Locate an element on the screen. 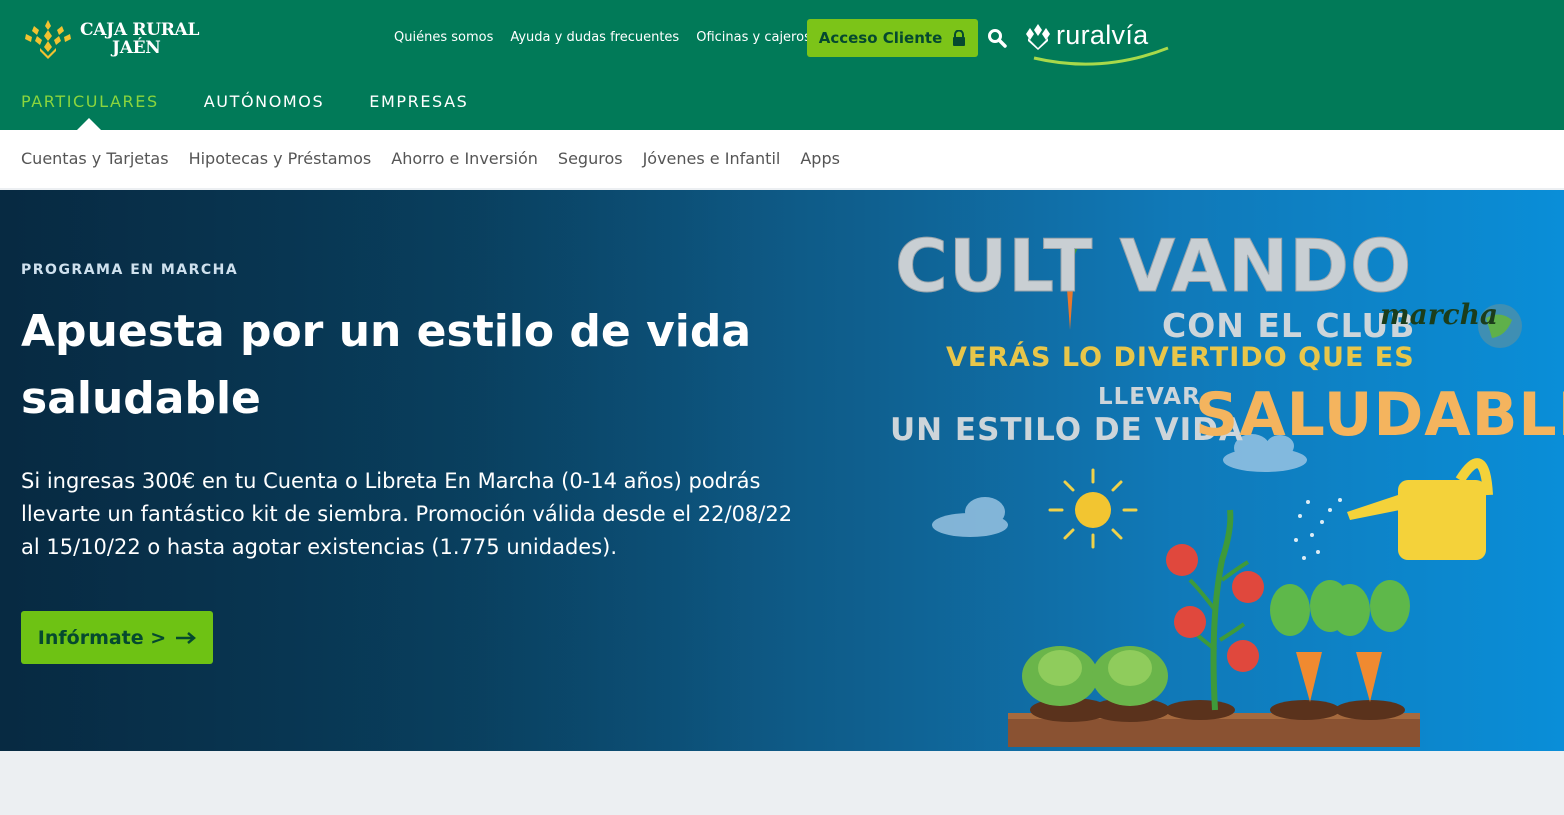 This screenshot has width=1564, height=815. informate-button: Infórmate > is located at coordinates (117, 637).